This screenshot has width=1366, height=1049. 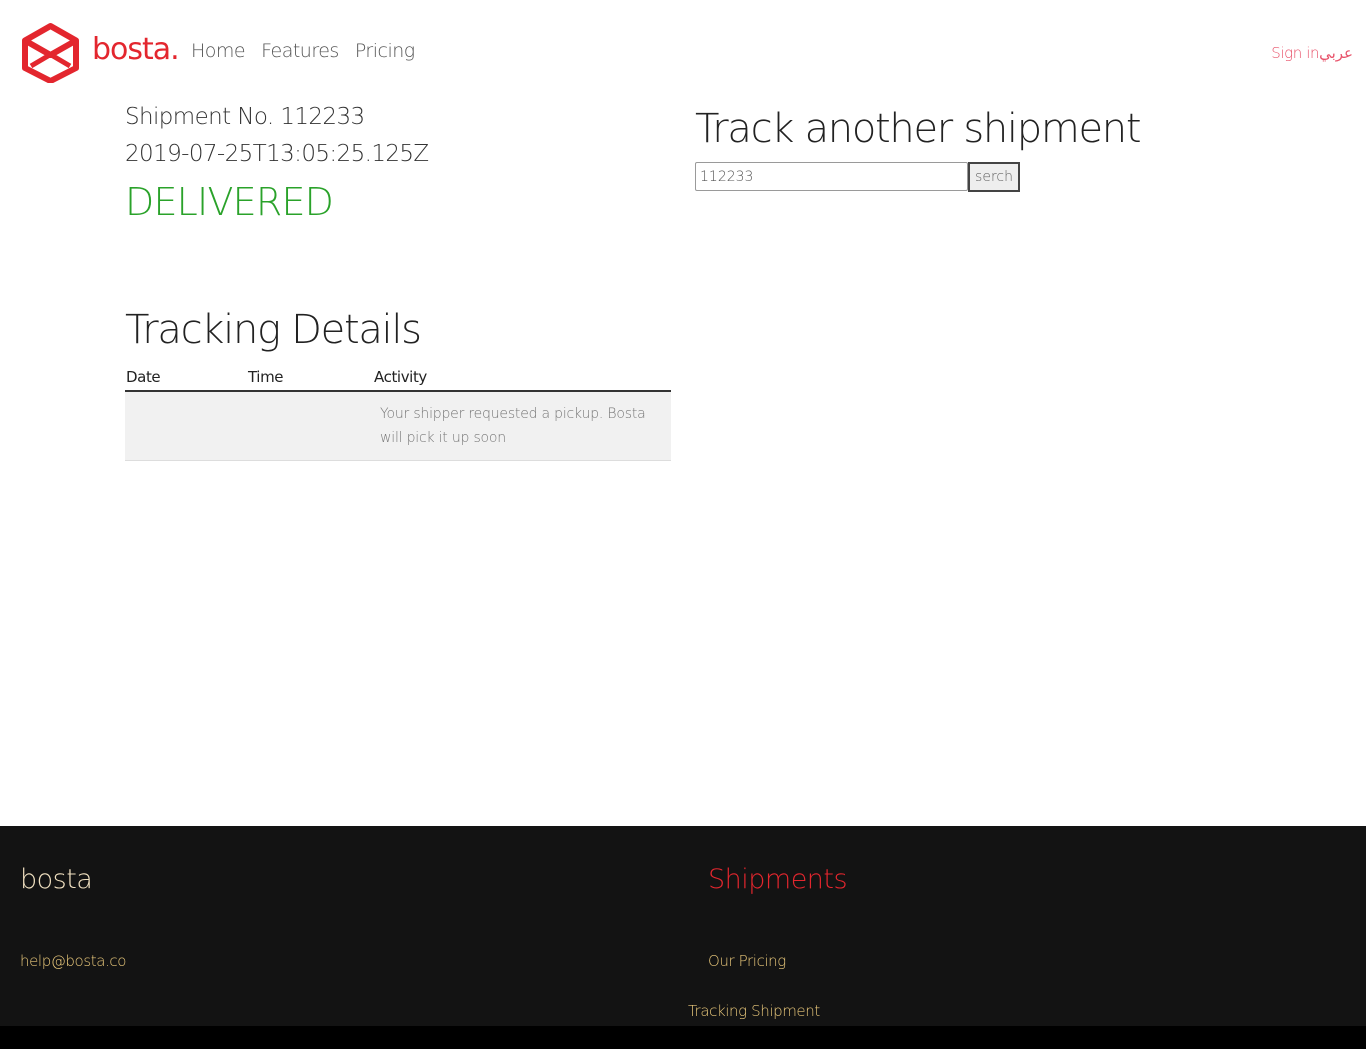 I want to click on header-actions: Sign in عربي, so click(x=1312, y=53).